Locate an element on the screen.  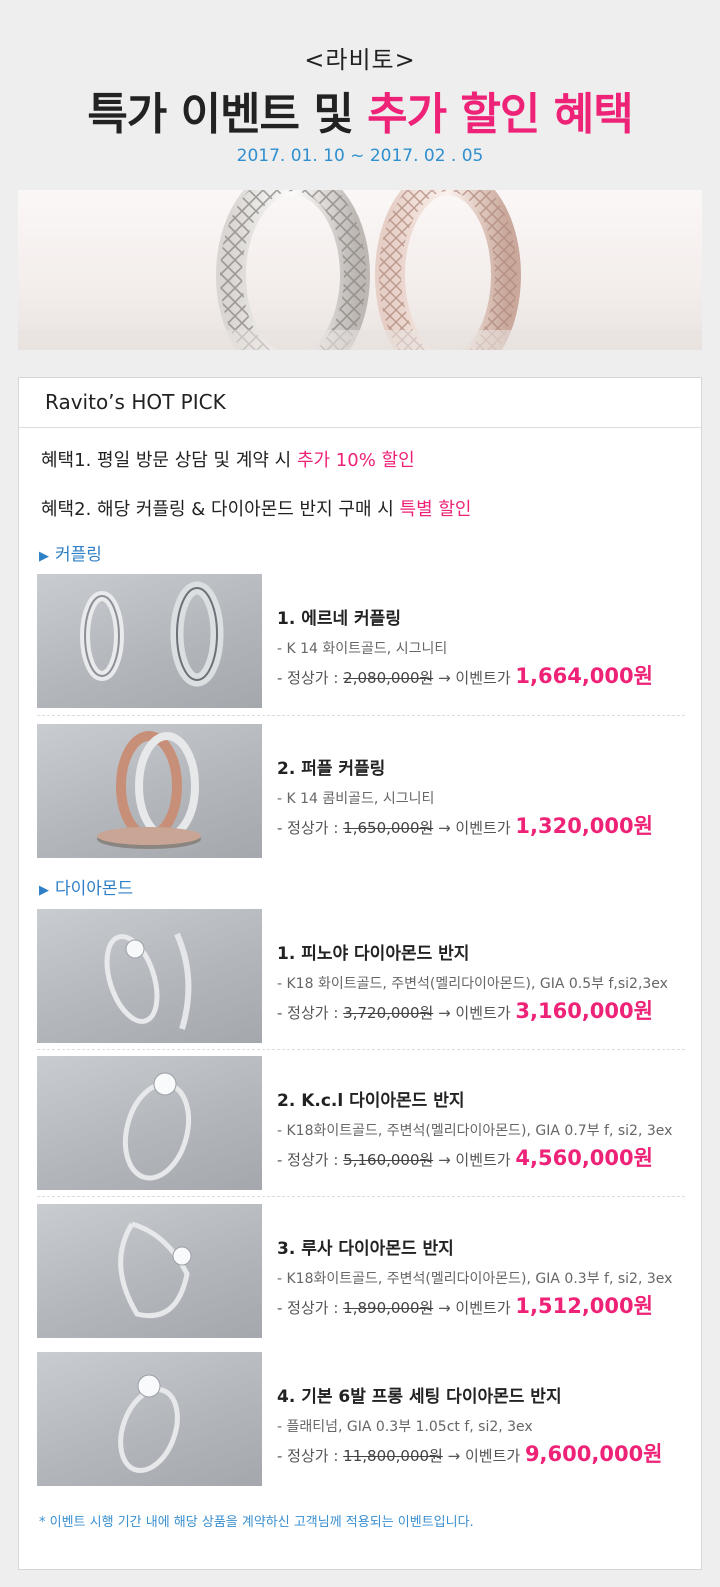
product-price: - 정상가 : 1,650,000원 → 이벤트가 1,320,000원 is located at coordinates (465, 825).